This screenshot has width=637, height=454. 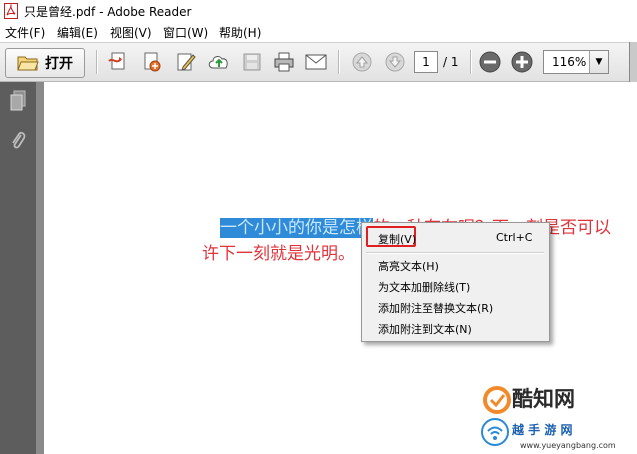 I want to click on menu-help: 帮助(H), so click(x=240, y=32).